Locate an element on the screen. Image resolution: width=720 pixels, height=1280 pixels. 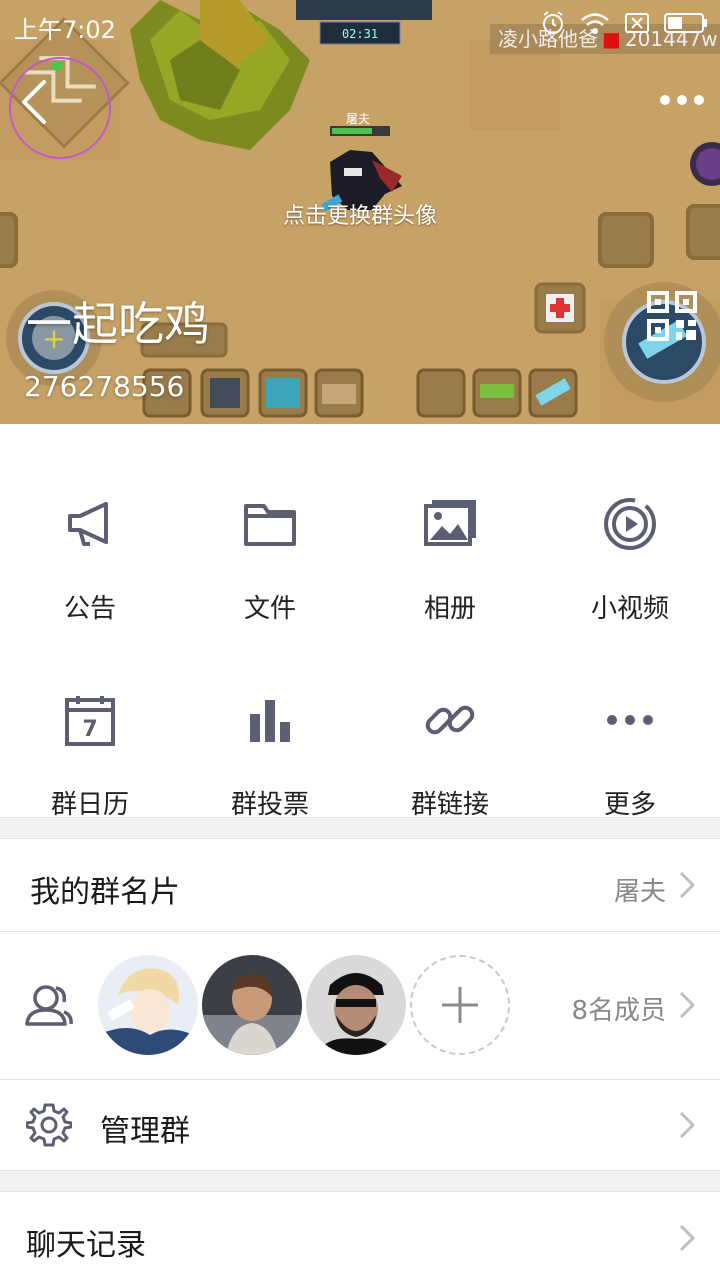
gear-icon is located at coordinates (49, 1125).